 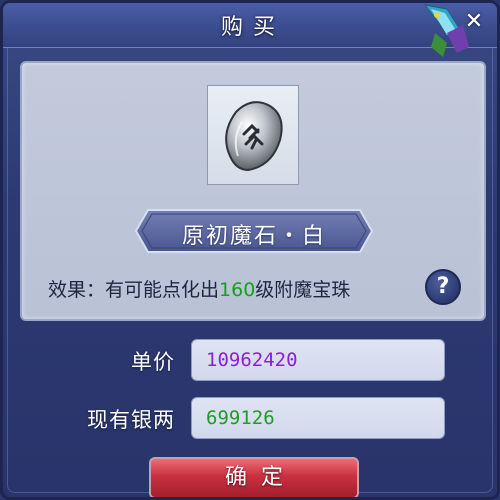 I want to click on item-name-banner: 原初魔石・白, so click(x=254, y=231).